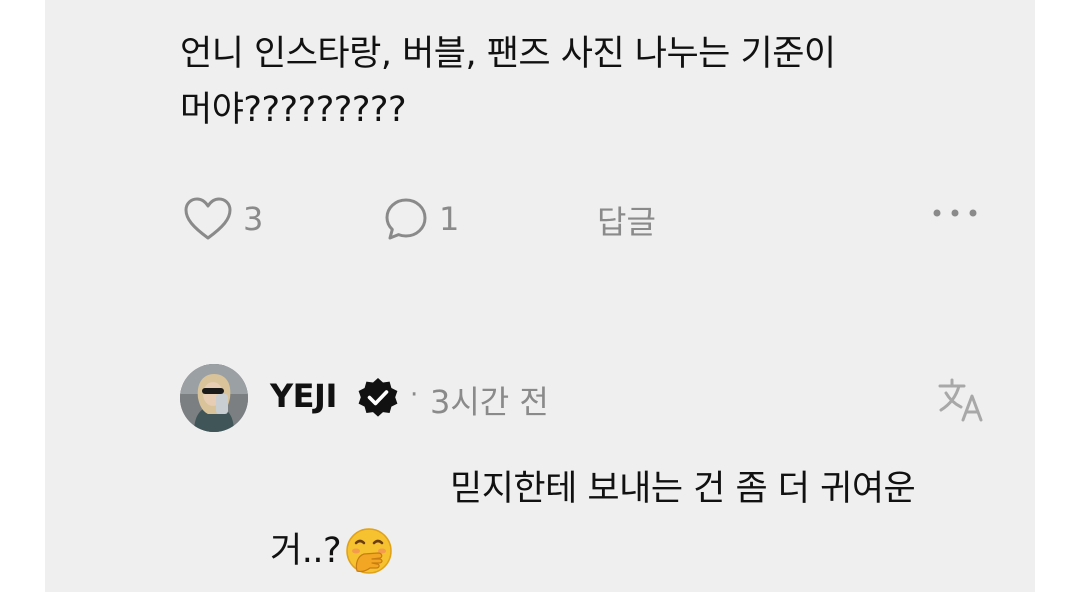  Describe the element at coordinates (630, 551) in the screenshot. I see `reply-text-line-2-row: 거..?` at that location.